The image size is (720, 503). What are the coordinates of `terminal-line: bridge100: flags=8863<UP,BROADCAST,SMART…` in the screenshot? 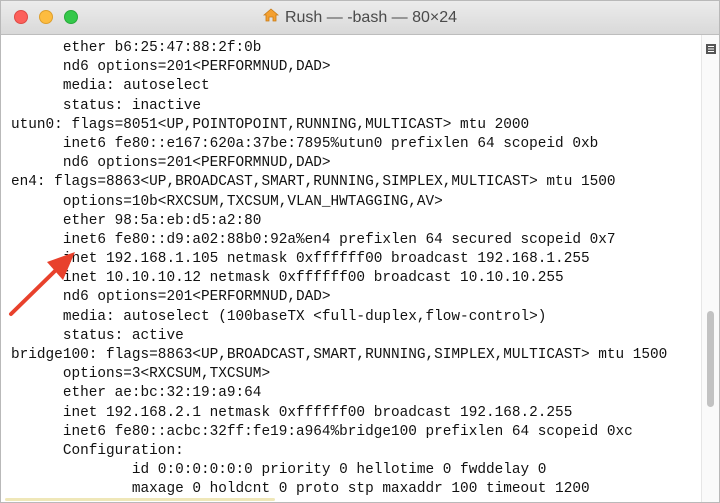 It's located at (339, 355).